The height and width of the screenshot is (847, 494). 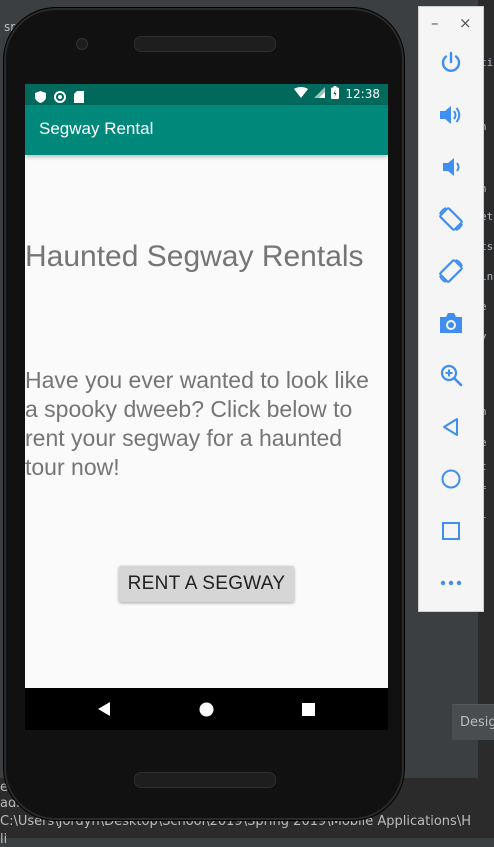 I want to click on front-camera, so click(x=82, y=44).